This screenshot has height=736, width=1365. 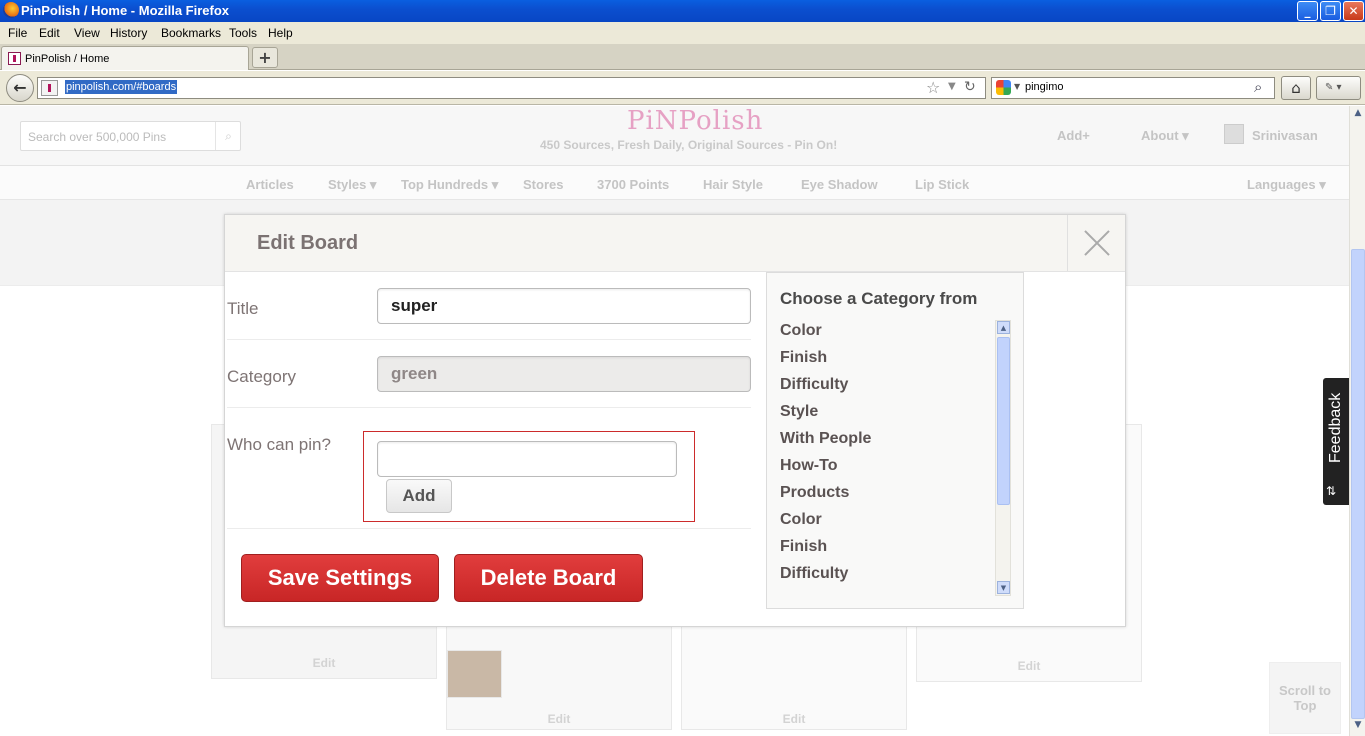 I want to click on feedback-label: Feedback, so click(x=1335, y=428).